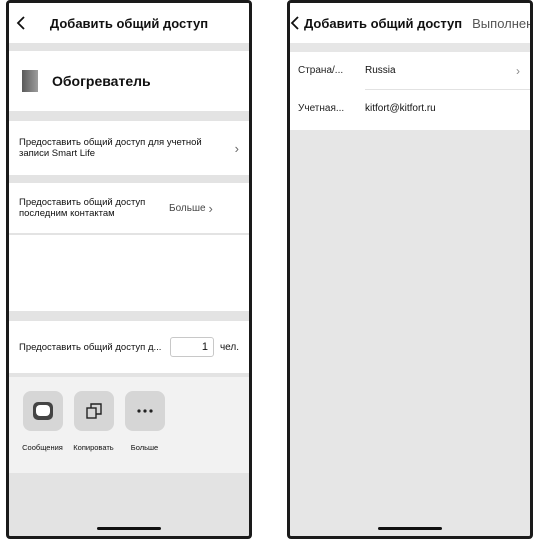 This screenshot has height=539, width=535. What do you see at coordinates (144, 411) in the screenshot?
I see `more-icon` at bounding box center [144, 411].